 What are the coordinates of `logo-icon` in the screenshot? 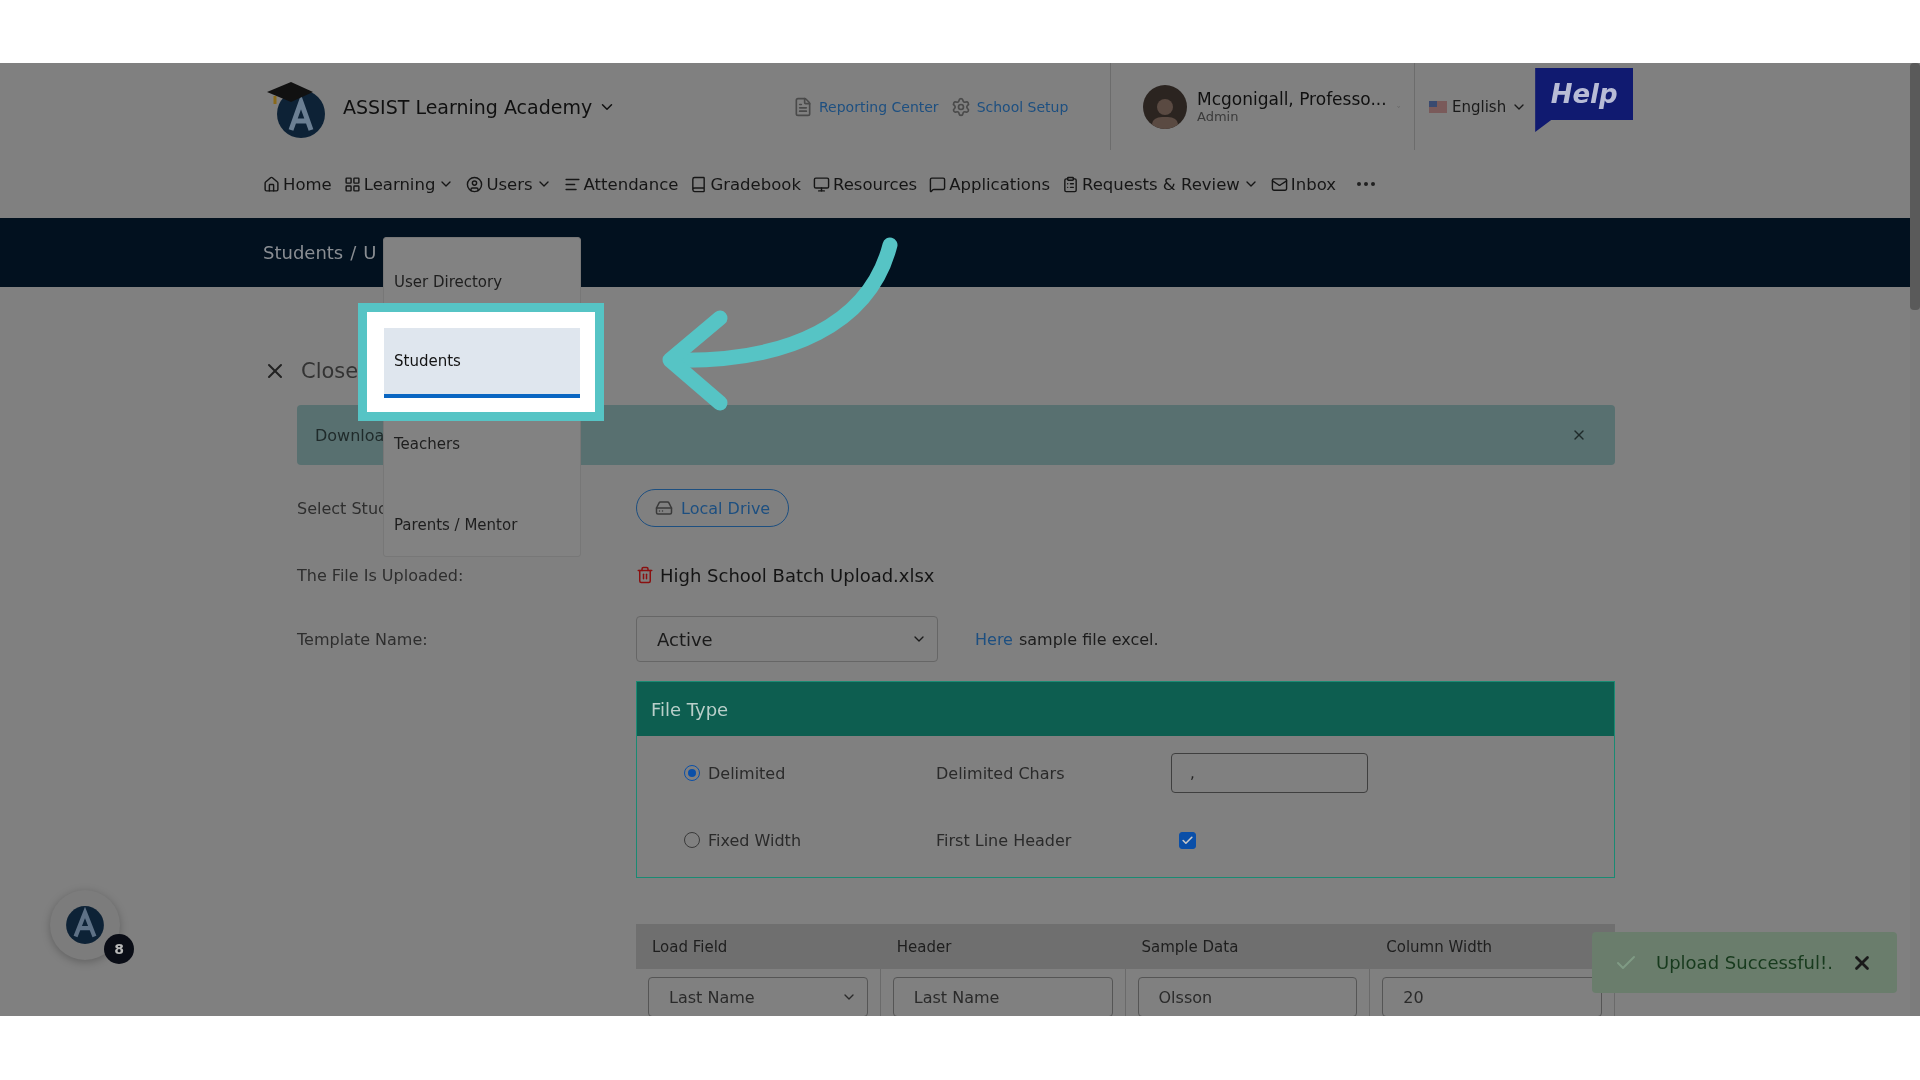 It's located at (85, 925).